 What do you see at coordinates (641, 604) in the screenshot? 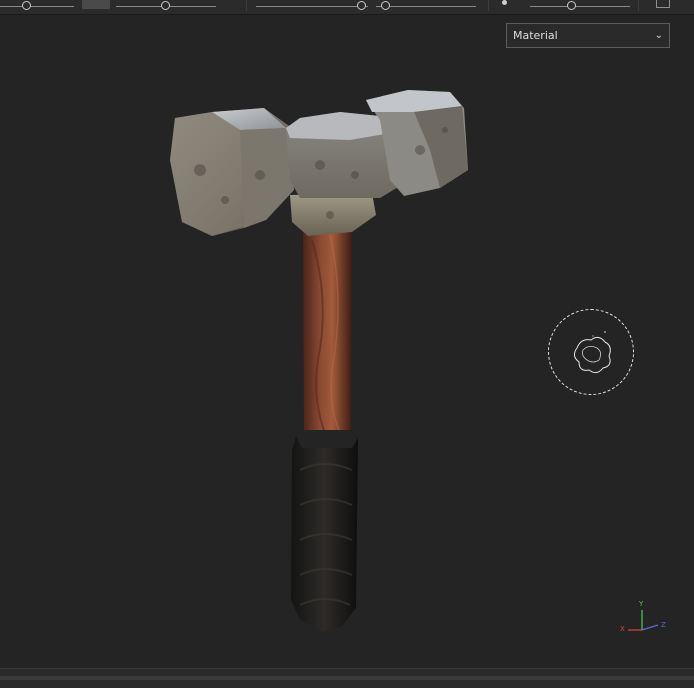
I see `axis-y-label: Y` at bounding box center [641, 604].